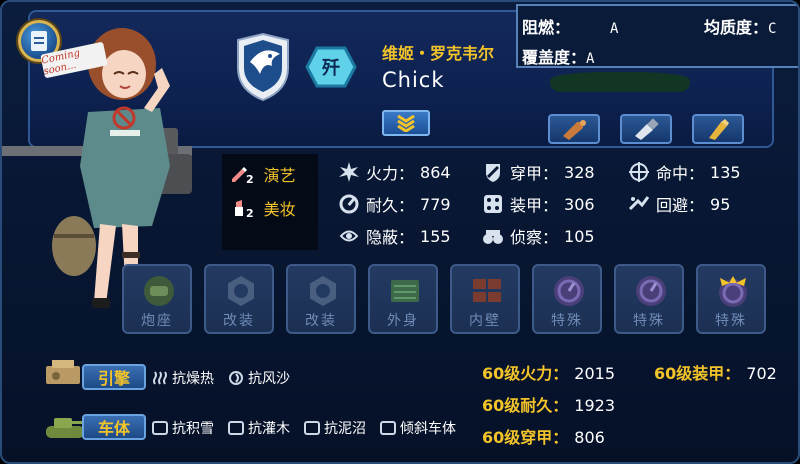  What do you see at coordinates (259, 428) in the screenshot?
I see `perk-shrub: 抗灌木` at bounding box center [259, 428].